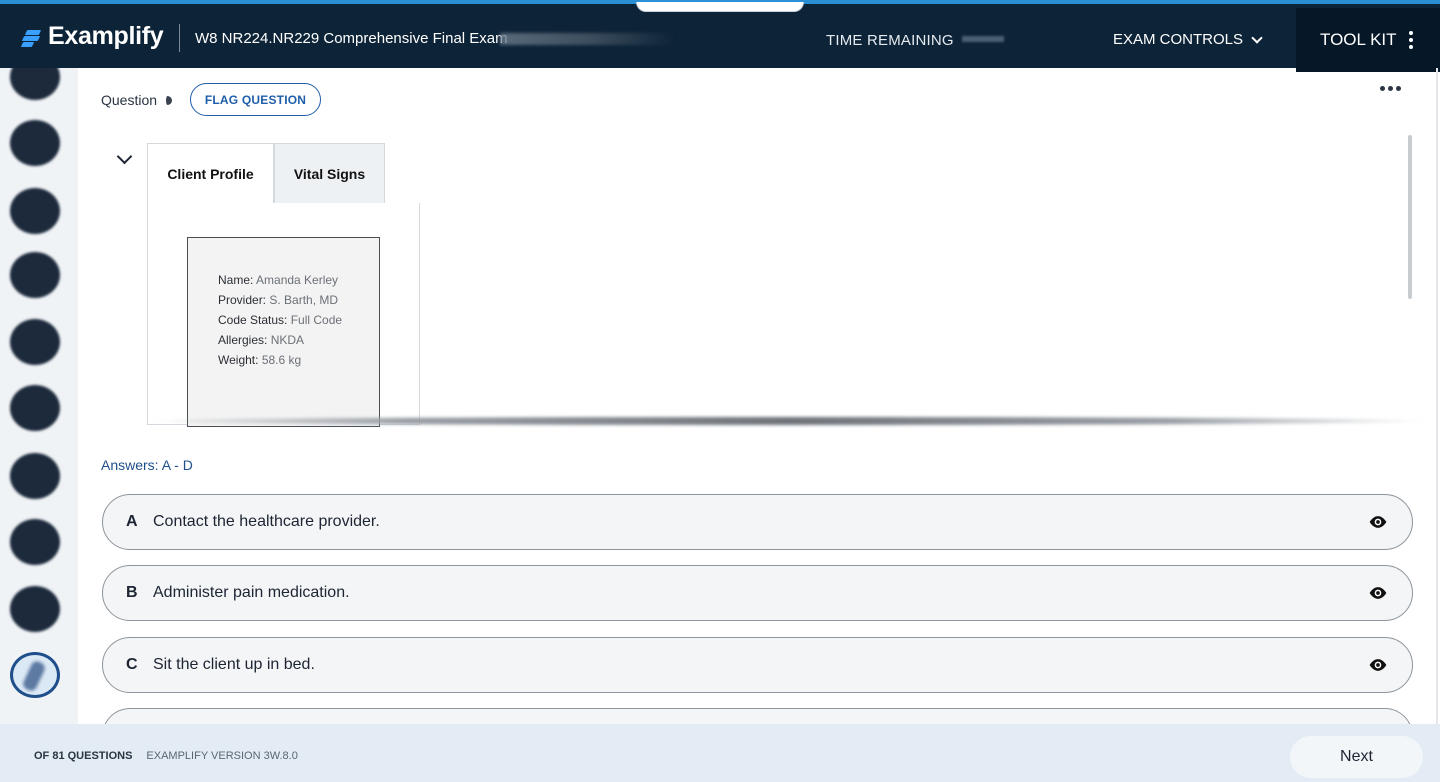  What do you see at coordinates (266, 521) in the screenshot?
I see `answer-text: Contact the healthcare provider.` at bounding box center [266, 521].